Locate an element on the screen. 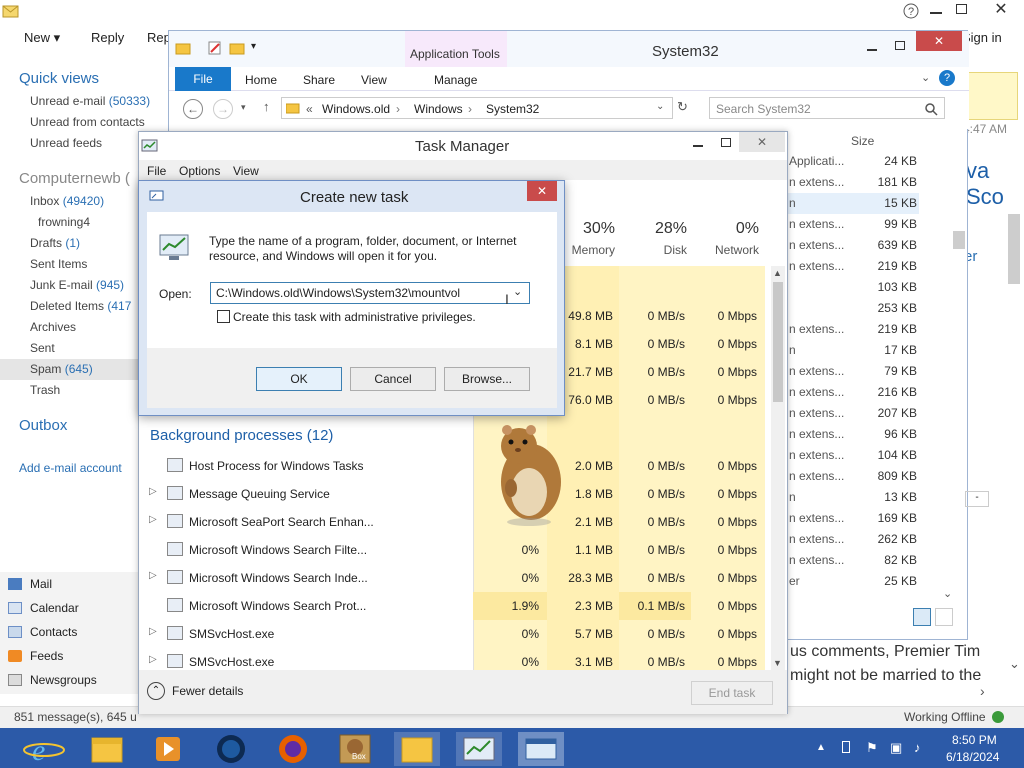  address-dropdown: ⌄ is located at coordinates (660, 106).